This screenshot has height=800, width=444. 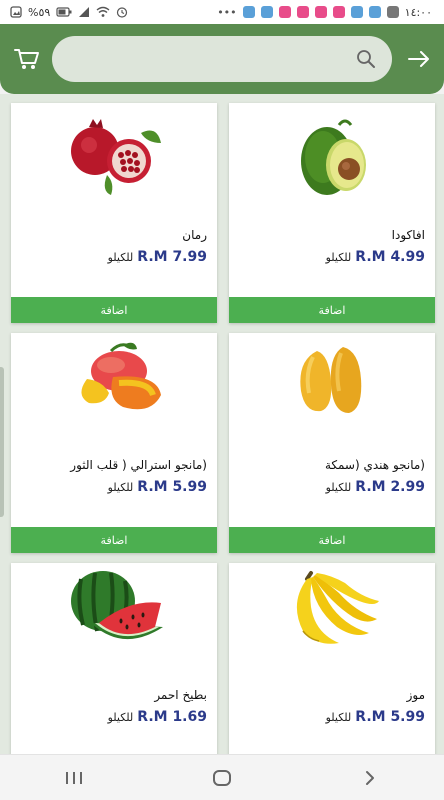 I want to click on pomegranate-image, so click(x=116, y=157).